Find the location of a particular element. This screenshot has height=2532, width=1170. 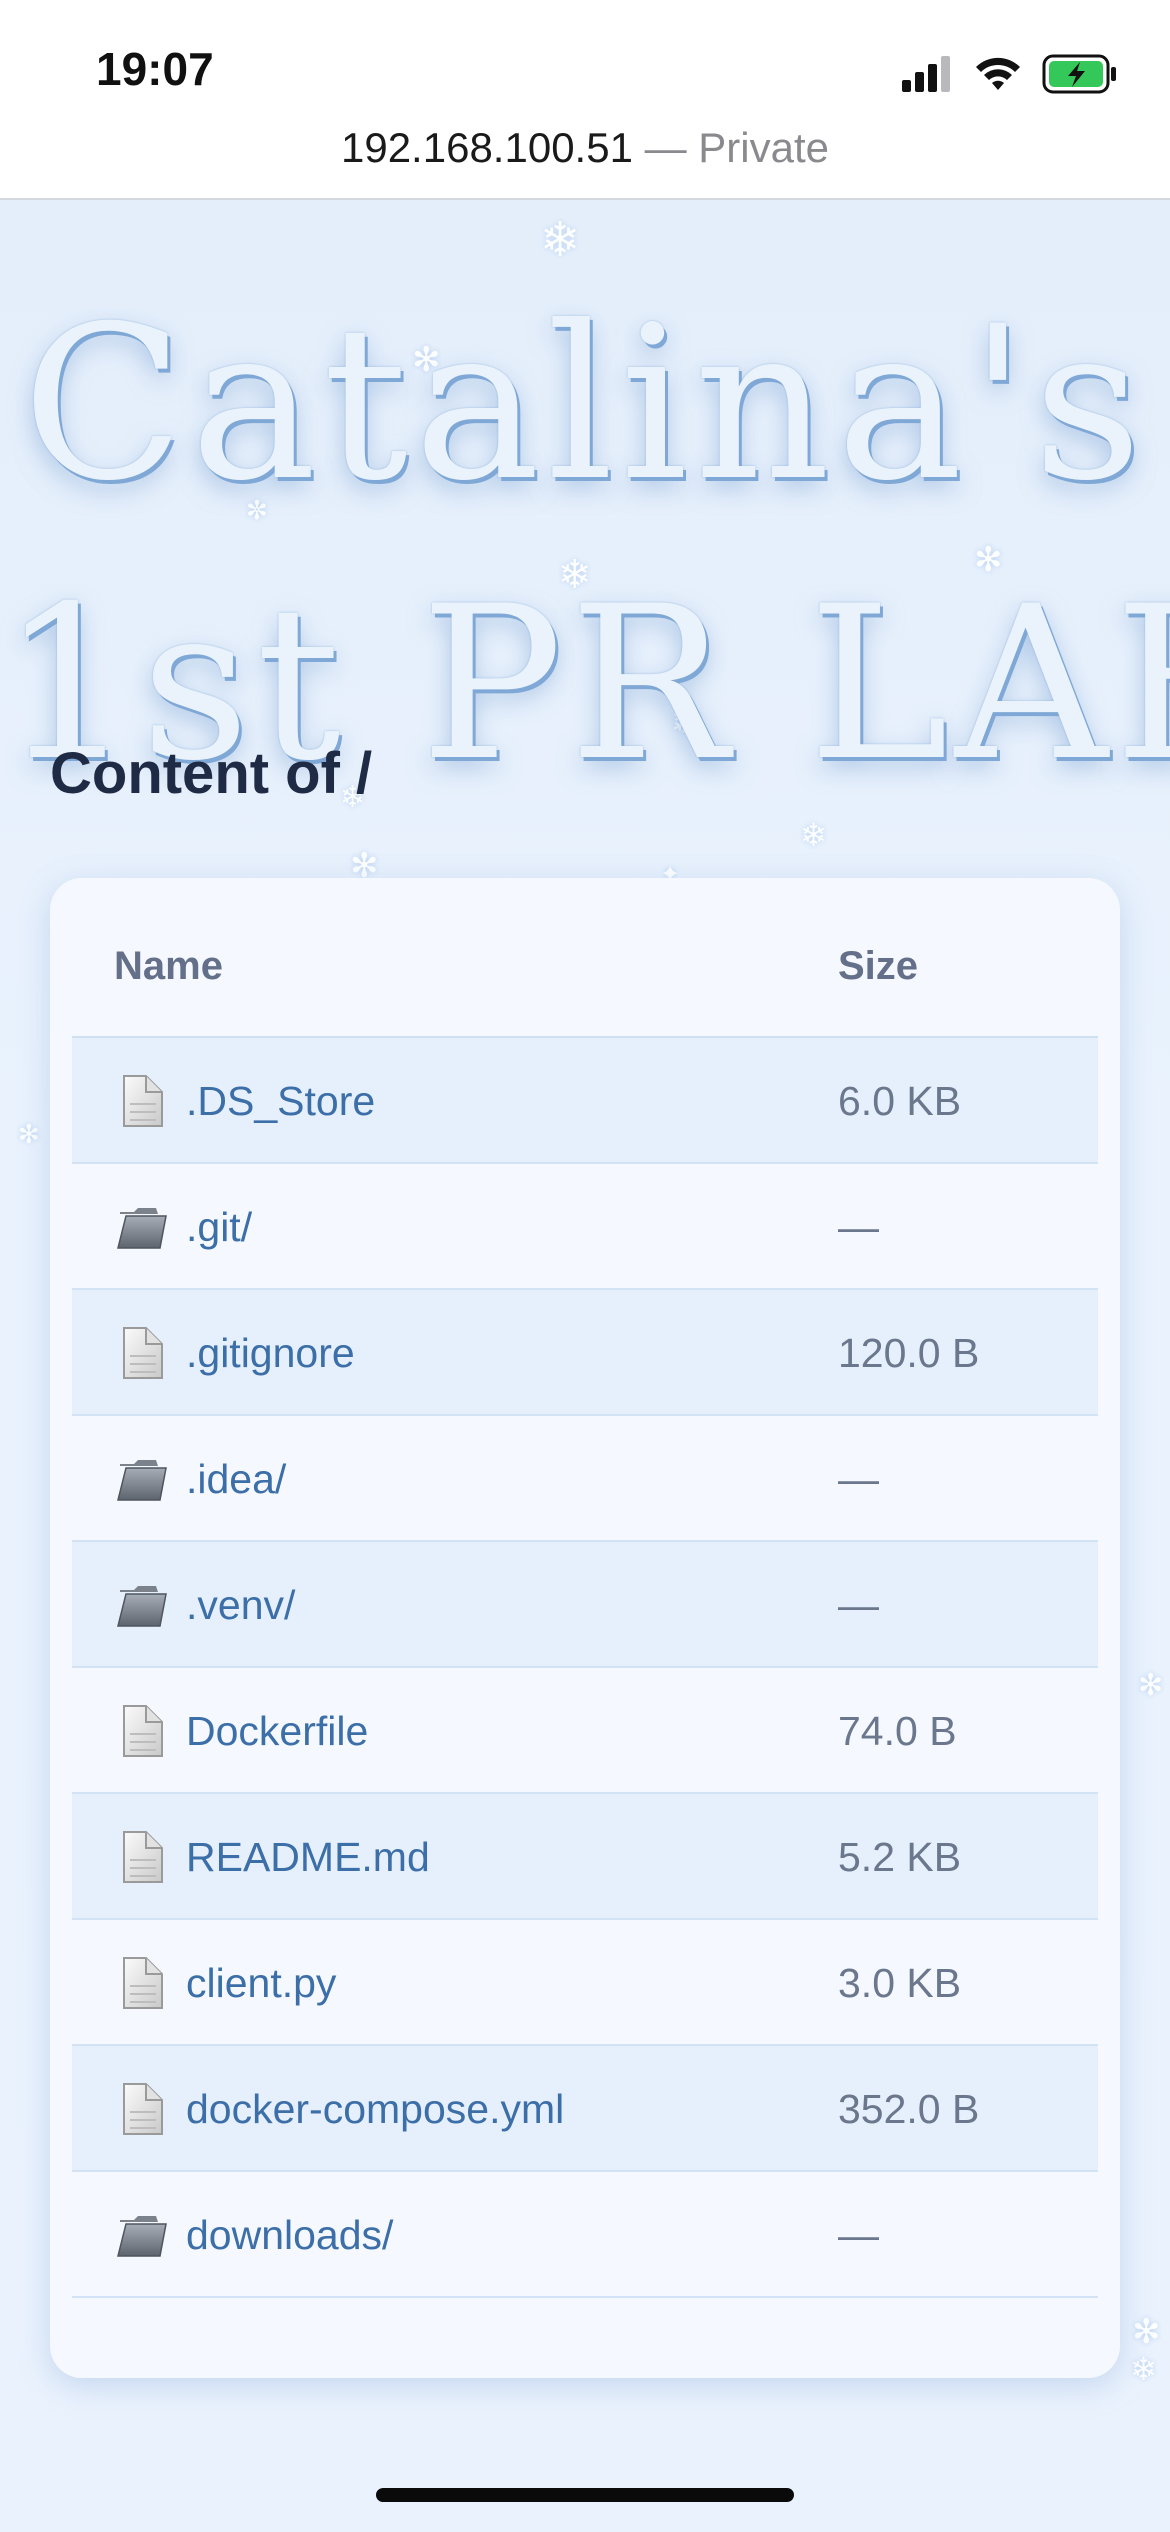

folder-link: downloads/ is located at coordinates (289, 2235).